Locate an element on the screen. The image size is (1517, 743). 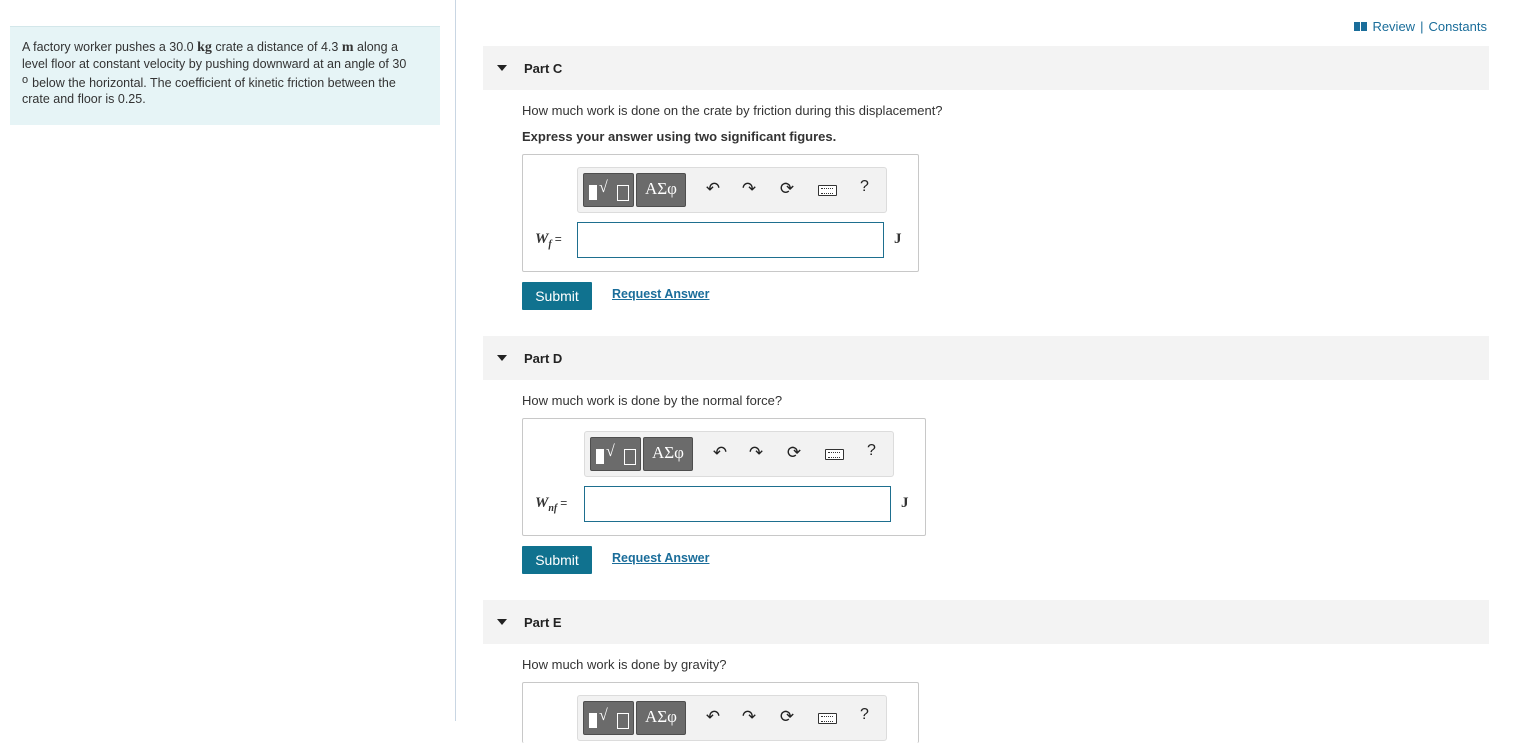
part-d-submit-button: Submit is located at coordinates (557, 560).